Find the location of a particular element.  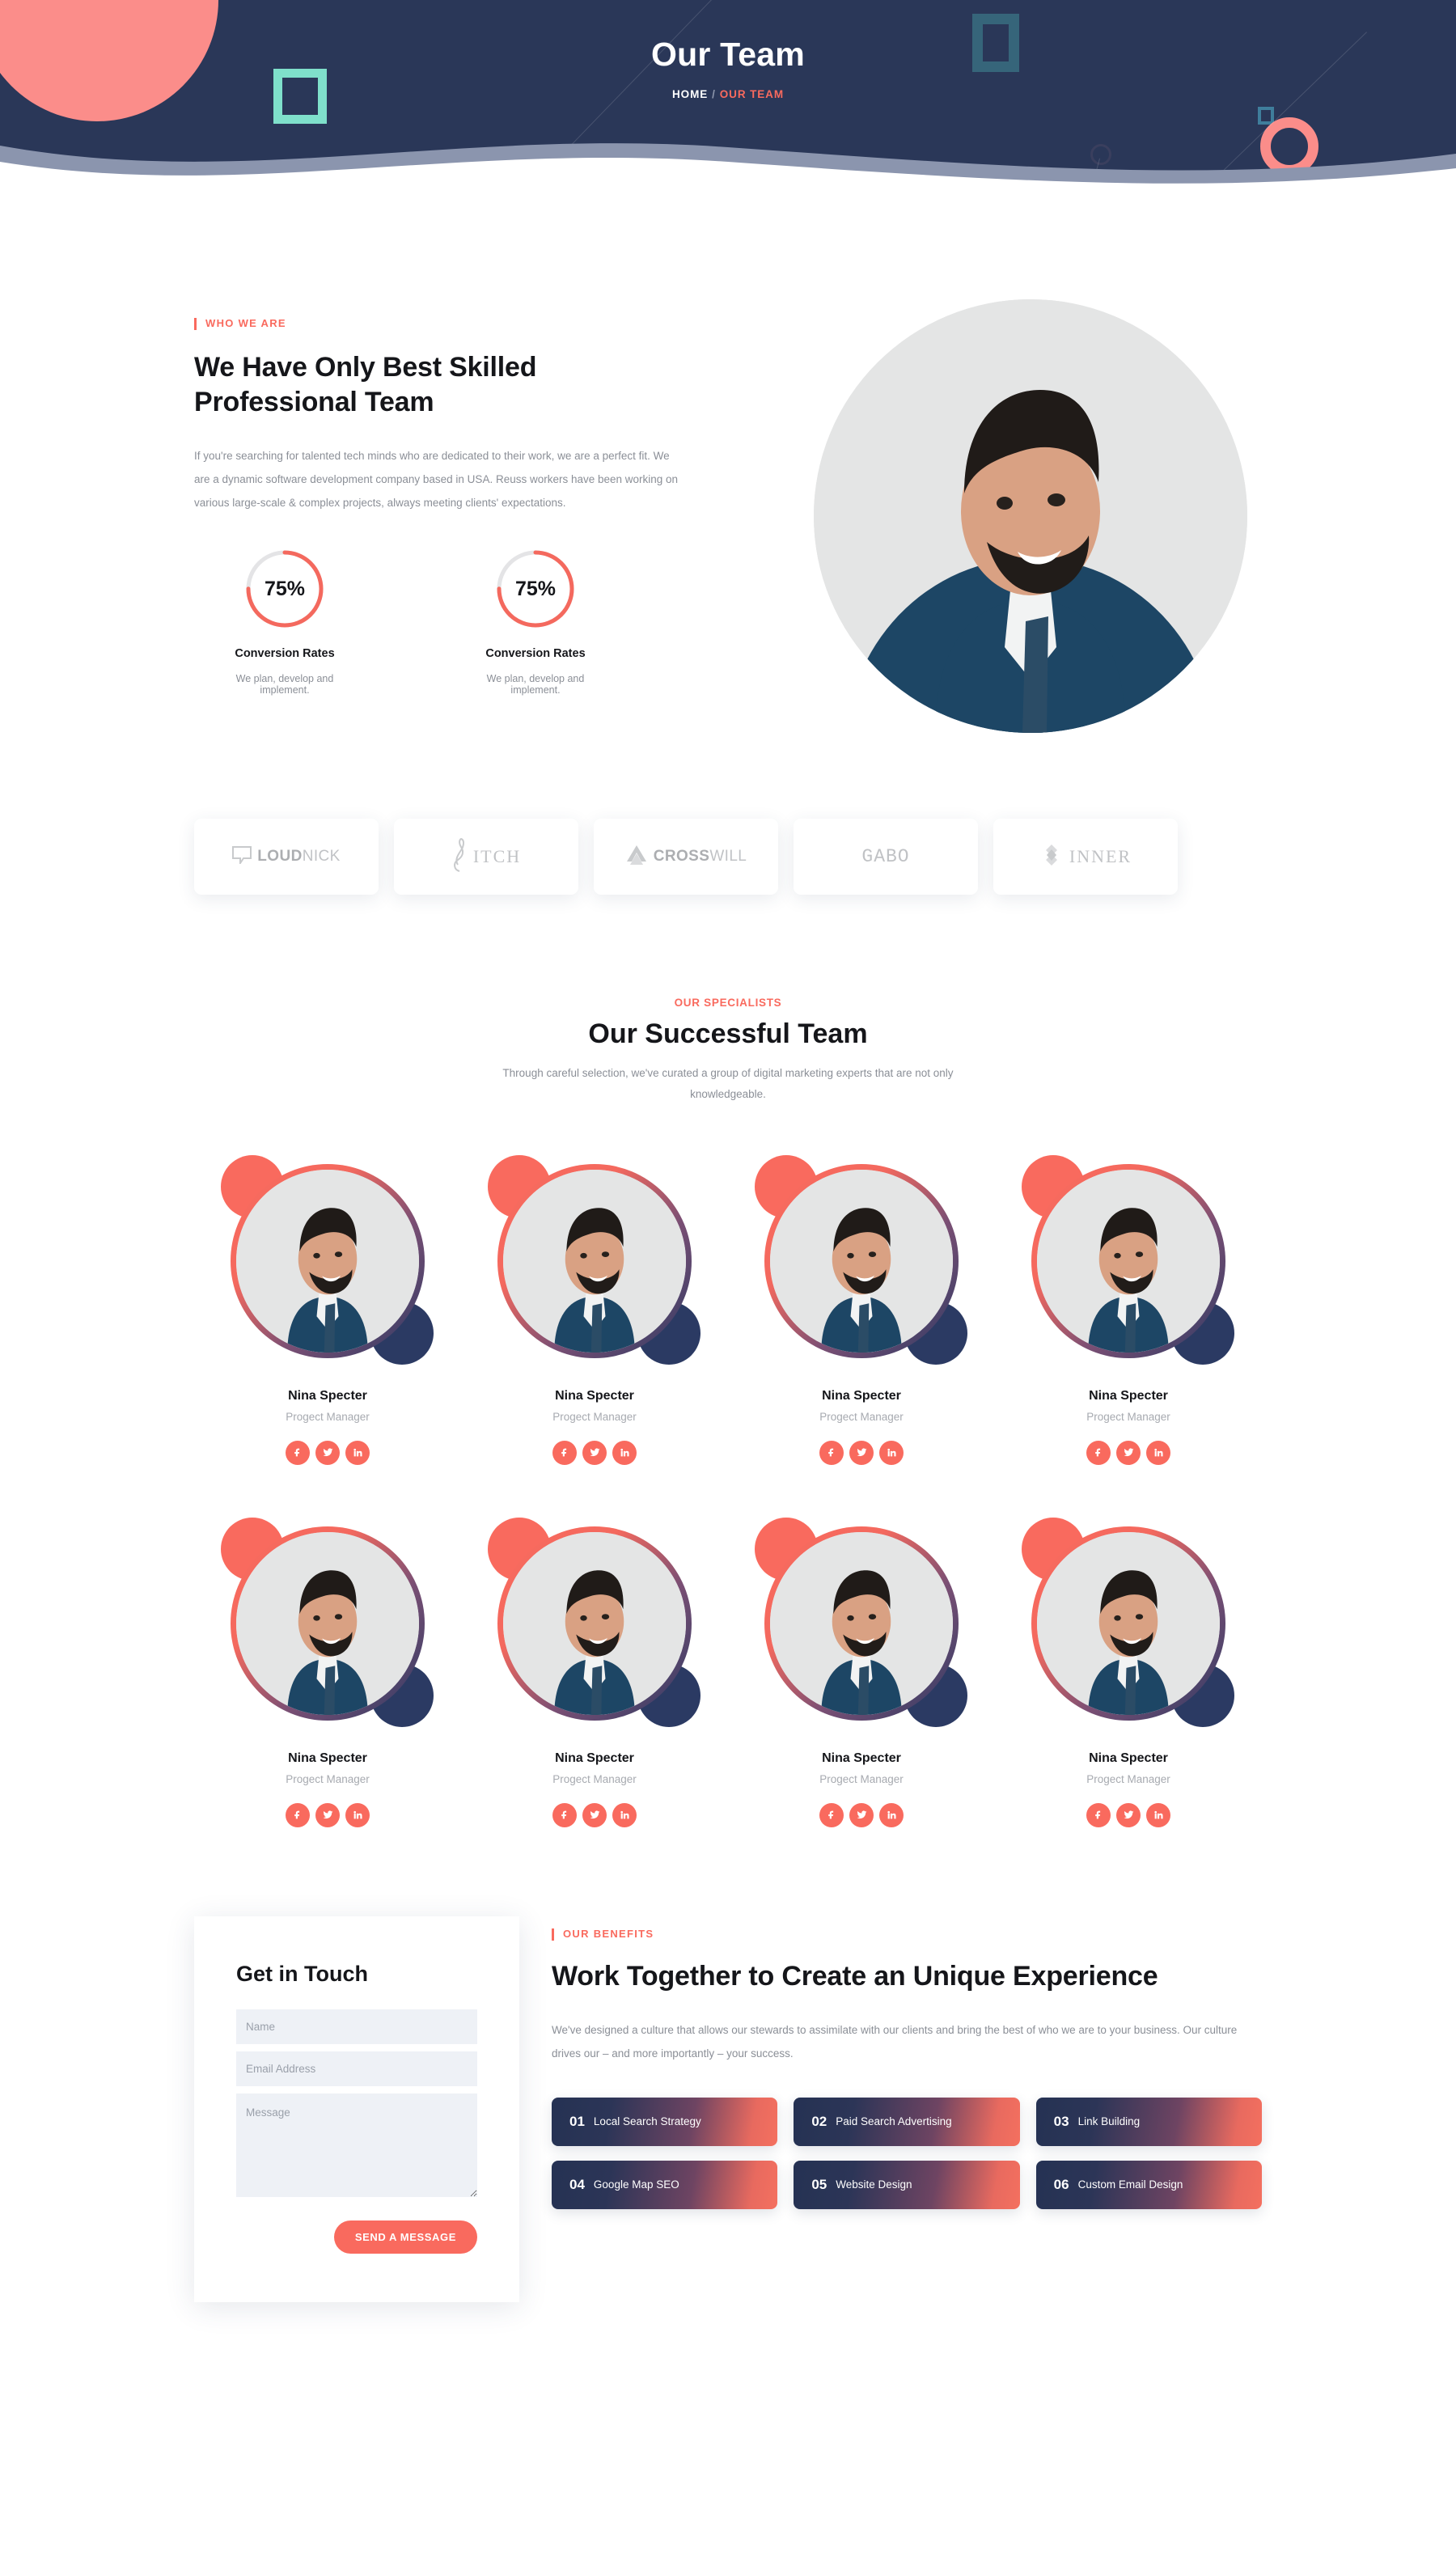

partner-logo-crosswill: CROSSWILL is located at coordinates (686, 857).